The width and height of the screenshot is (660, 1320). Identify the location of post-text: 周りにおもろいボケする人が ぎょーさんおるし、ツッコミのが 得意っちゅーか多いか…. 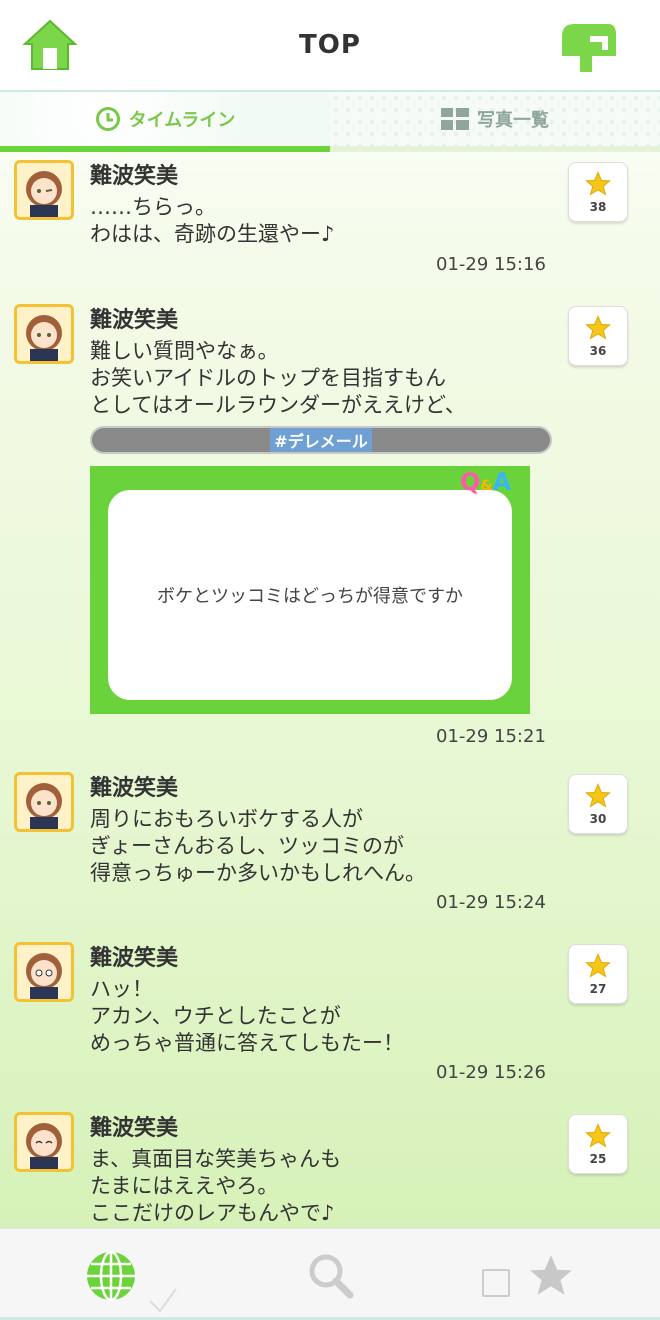
(258, 846).